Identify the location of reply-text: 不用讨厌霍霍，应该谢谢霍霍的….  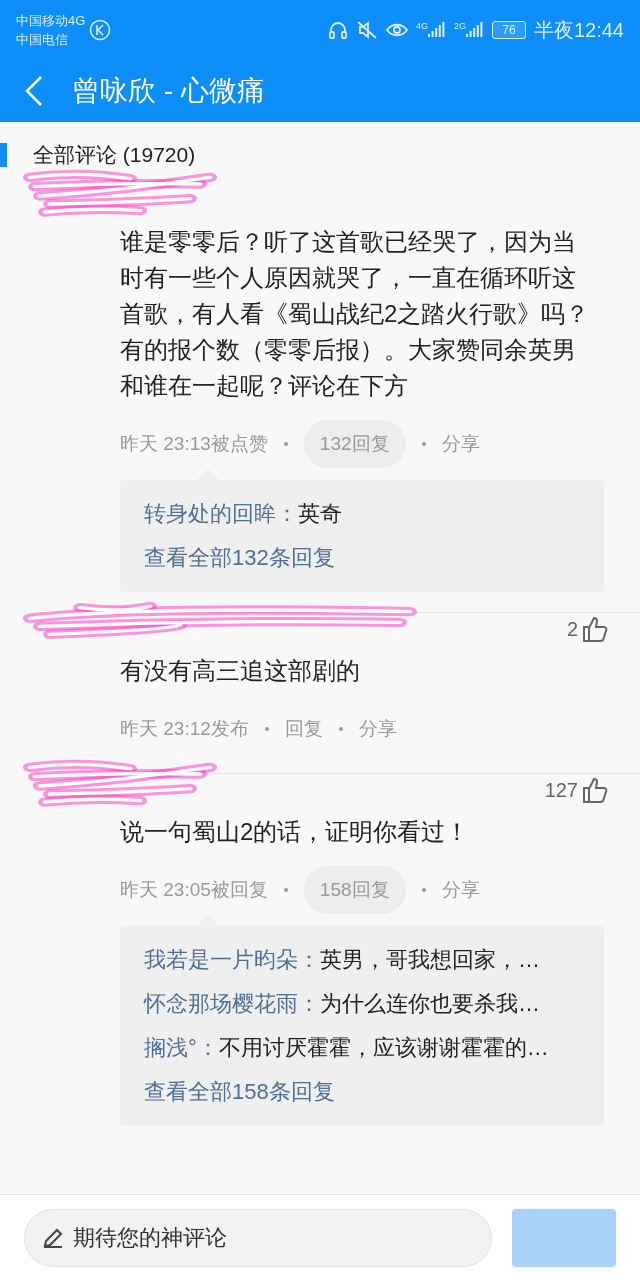
(383, 1048).